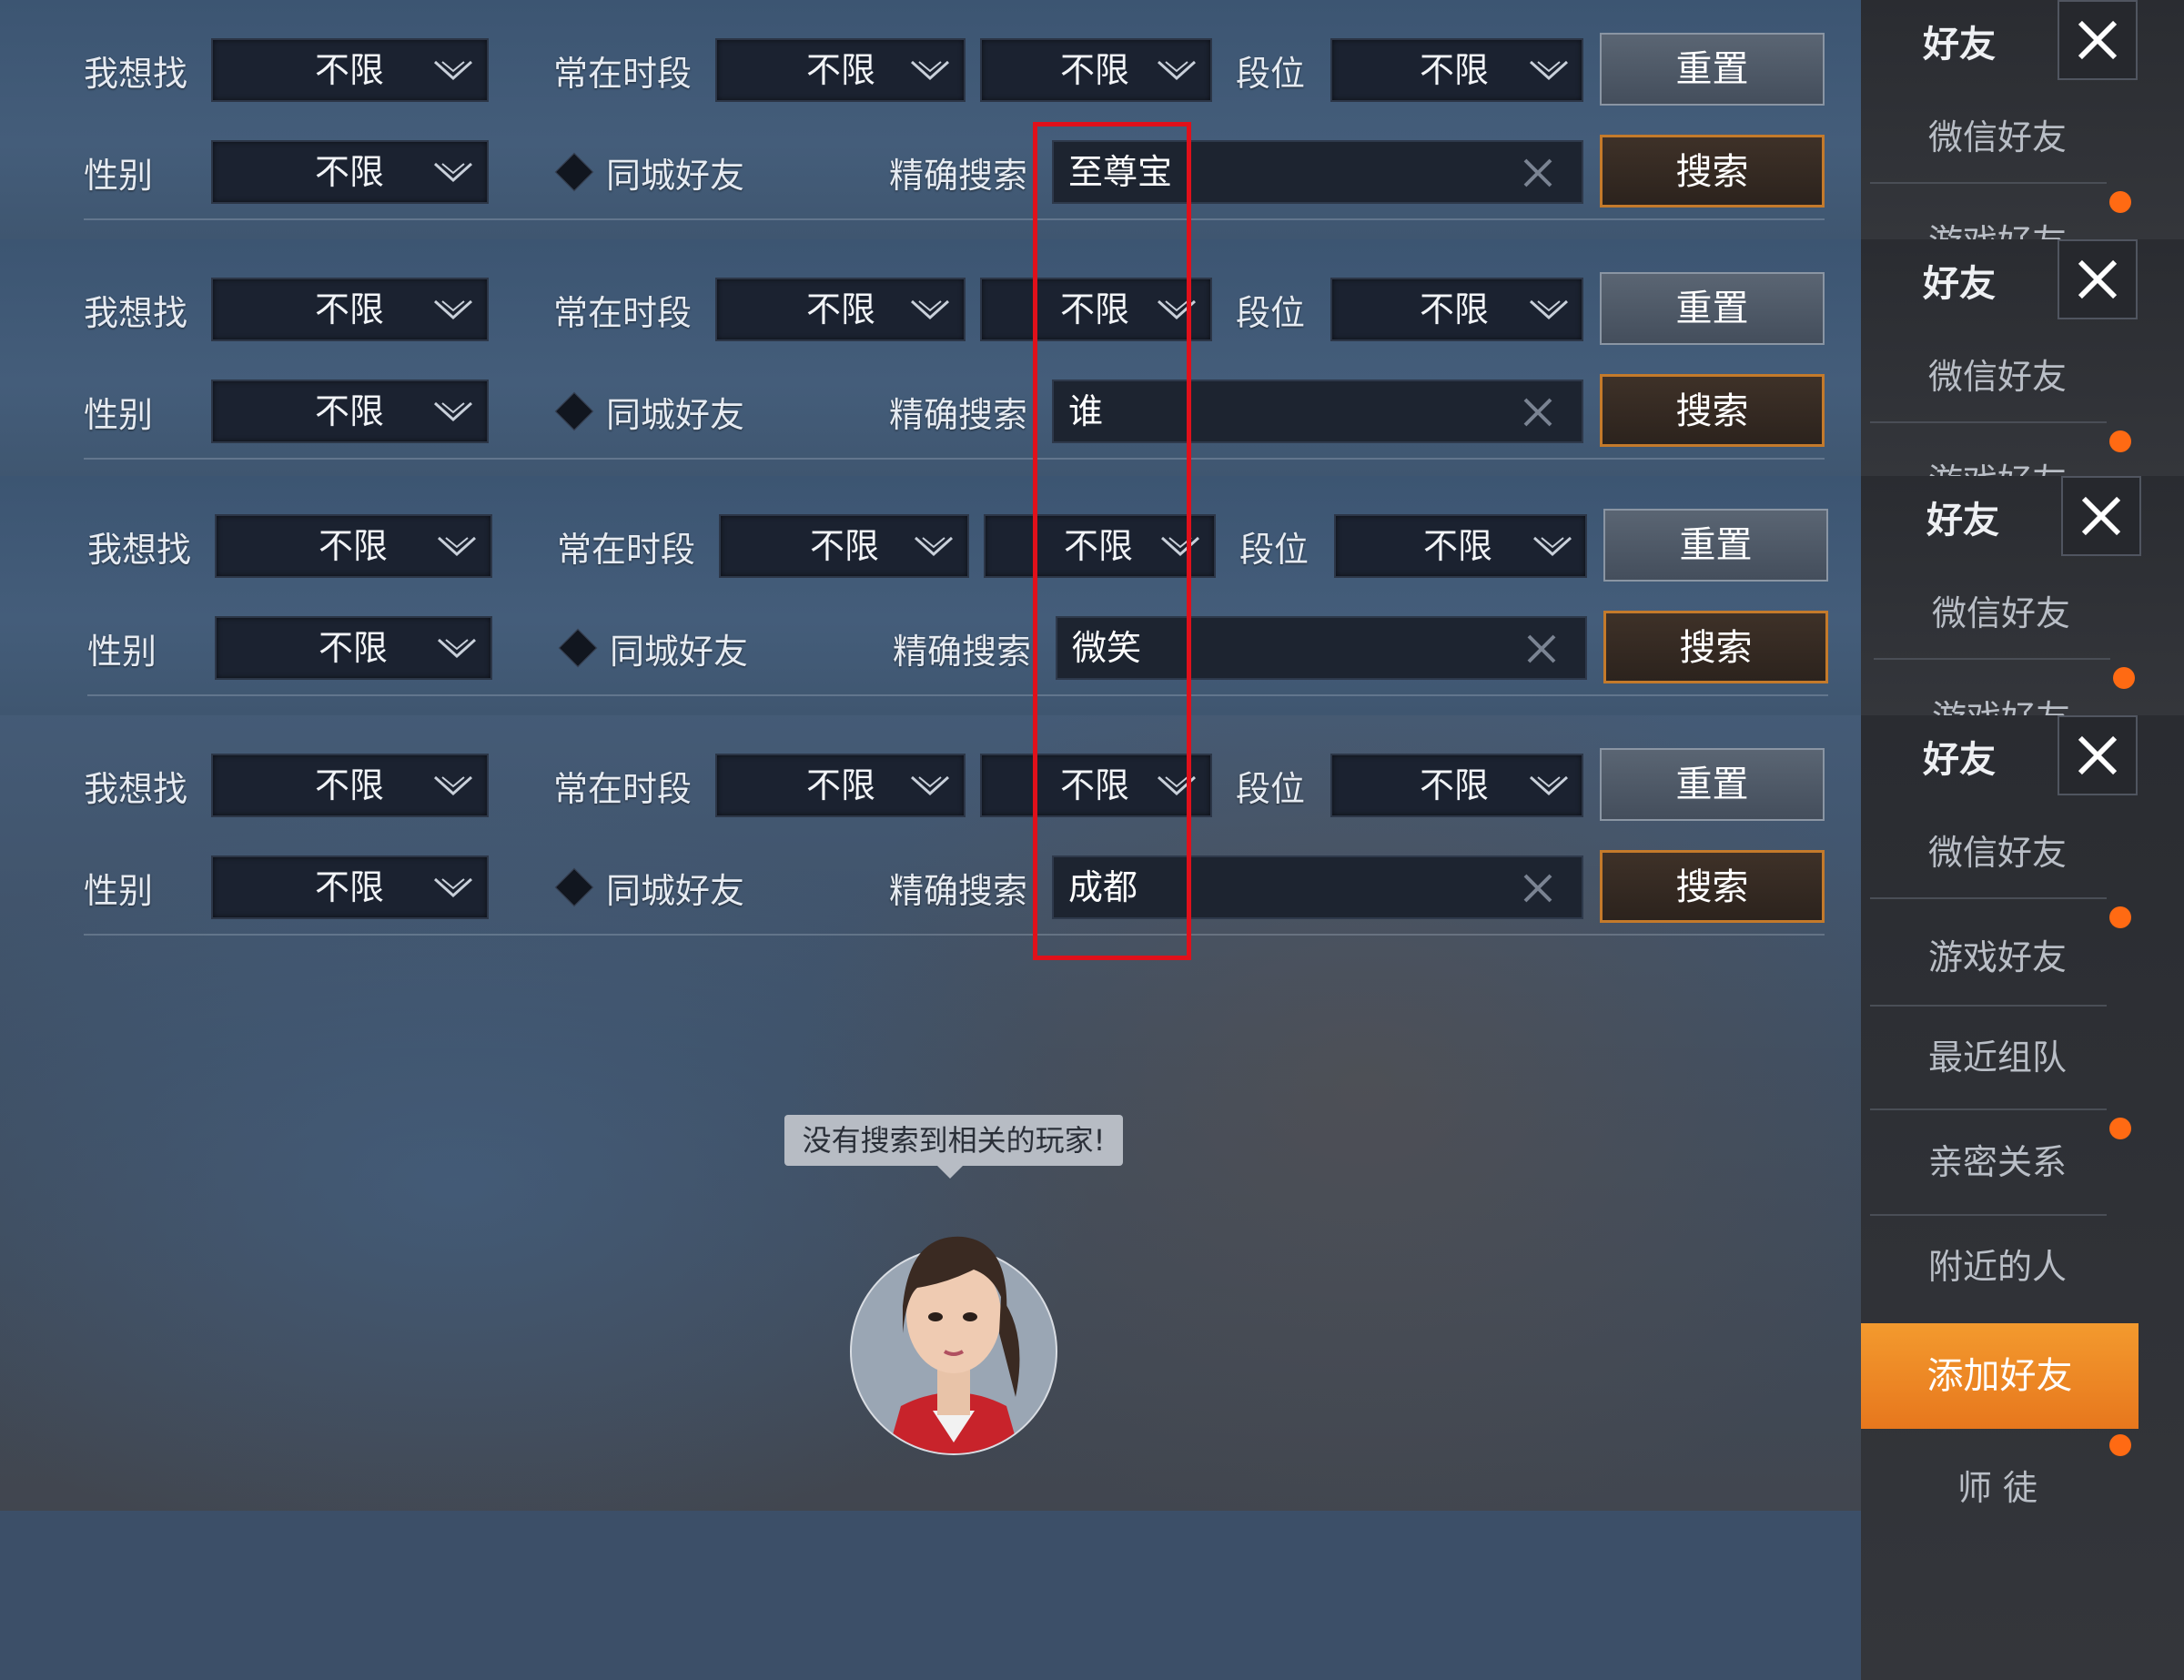 This screenshot has height=1680, width=2184. Describe the element at coordinates (954, 1345) in the screenshot. I see `character-avatar` at that location.